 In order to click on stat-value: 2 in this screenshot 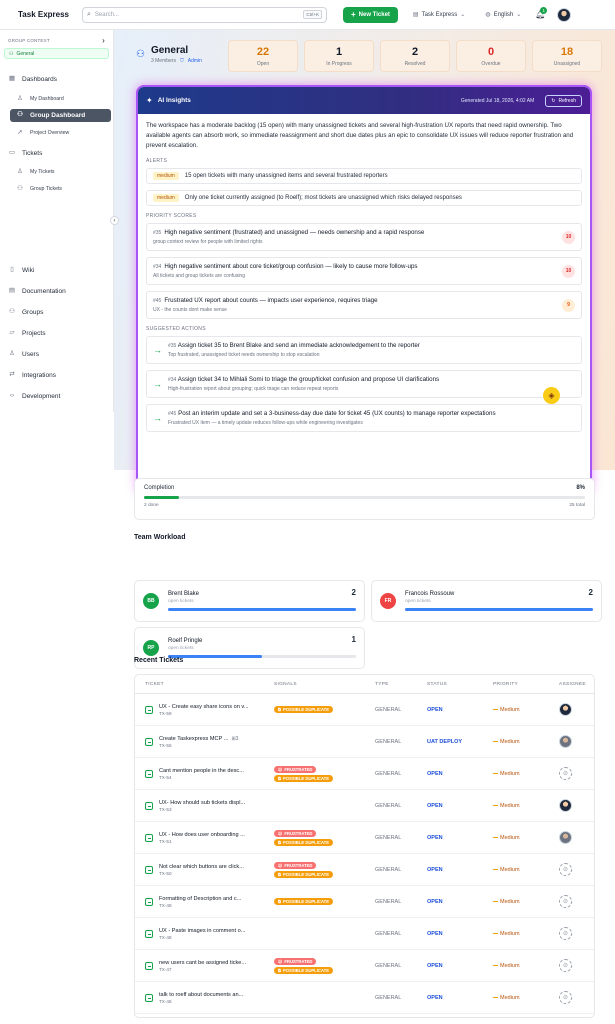, I will do `click(415, 52)`.